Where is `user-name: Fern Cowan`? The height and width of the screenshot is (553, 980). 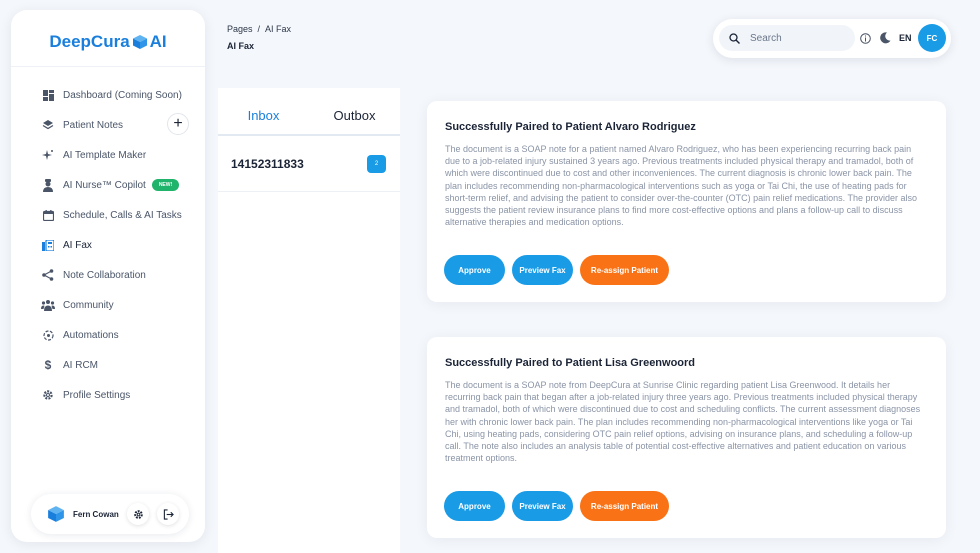
user-name: Fern Cowan is located at coordinates (96, 514).